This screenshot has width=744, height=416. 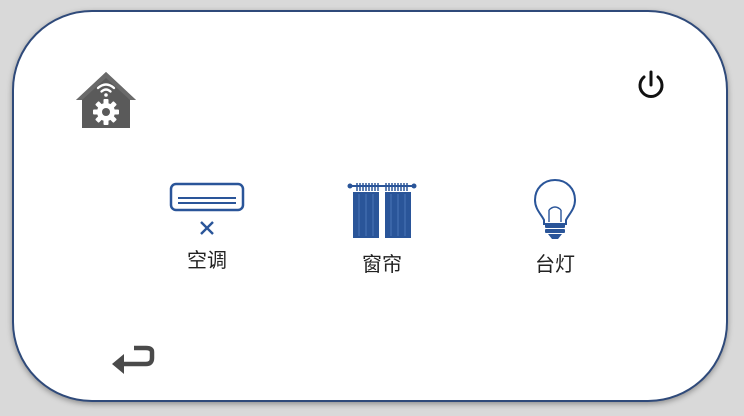 I want to click on return-arrow-icon, so click(x=132, y=360).